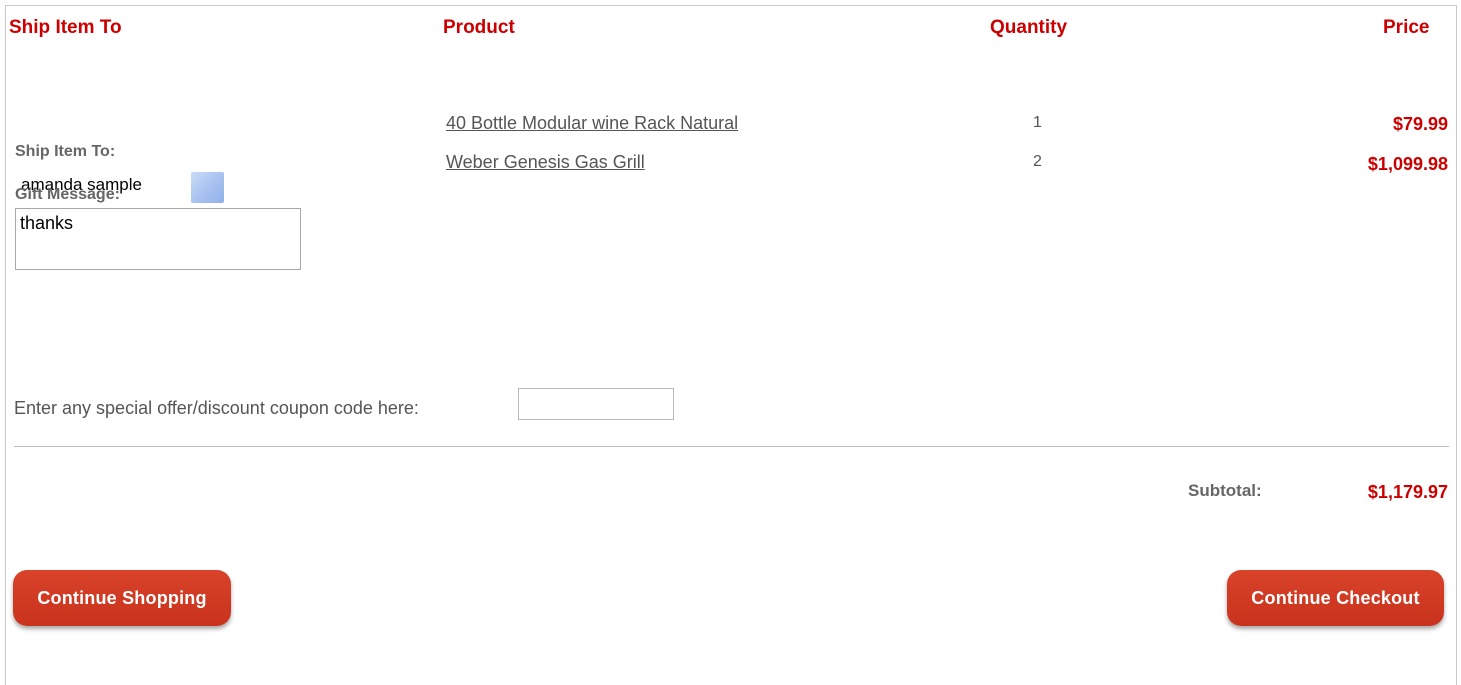 This screenshot has width=1461, height=685. What do you see at coordinates (67, 194) in the screenshot?
I see `gift-message-label: Gift Message:` at bounding box center [67, 194].